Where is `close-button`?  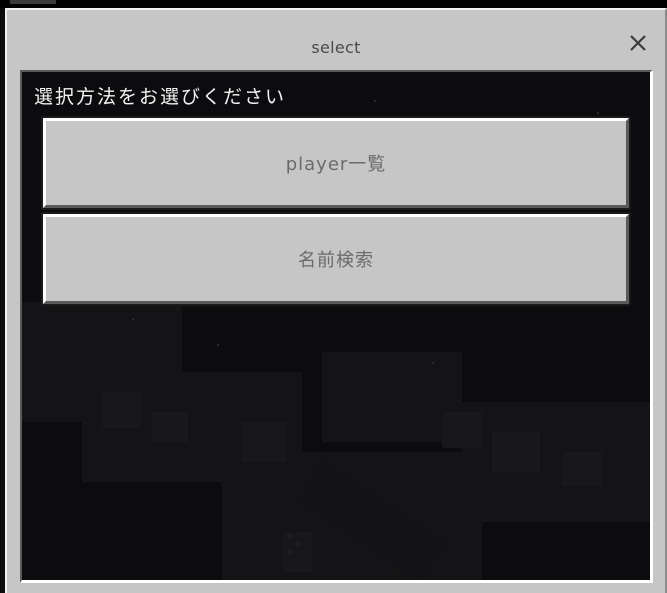 close-button is located at coordinates (638, 43).